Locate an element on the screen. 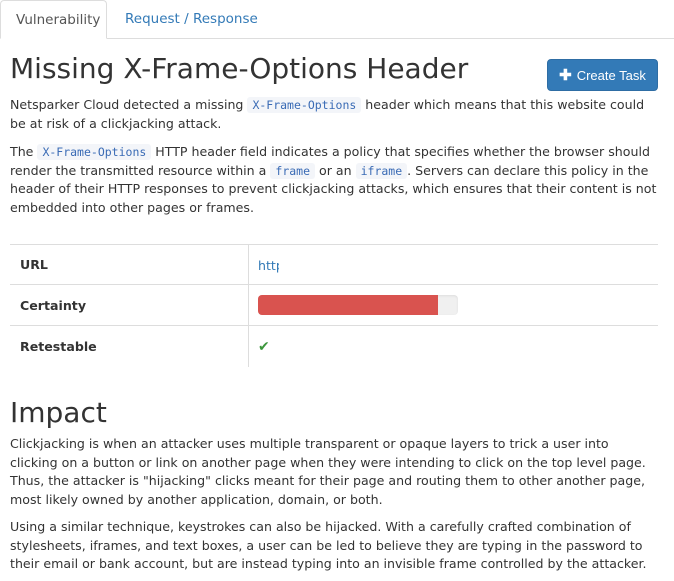 Image resolution: width=674 pixels, height=581 pixels. table-row-certainty: Certainty is located at coordinates (334, 305).